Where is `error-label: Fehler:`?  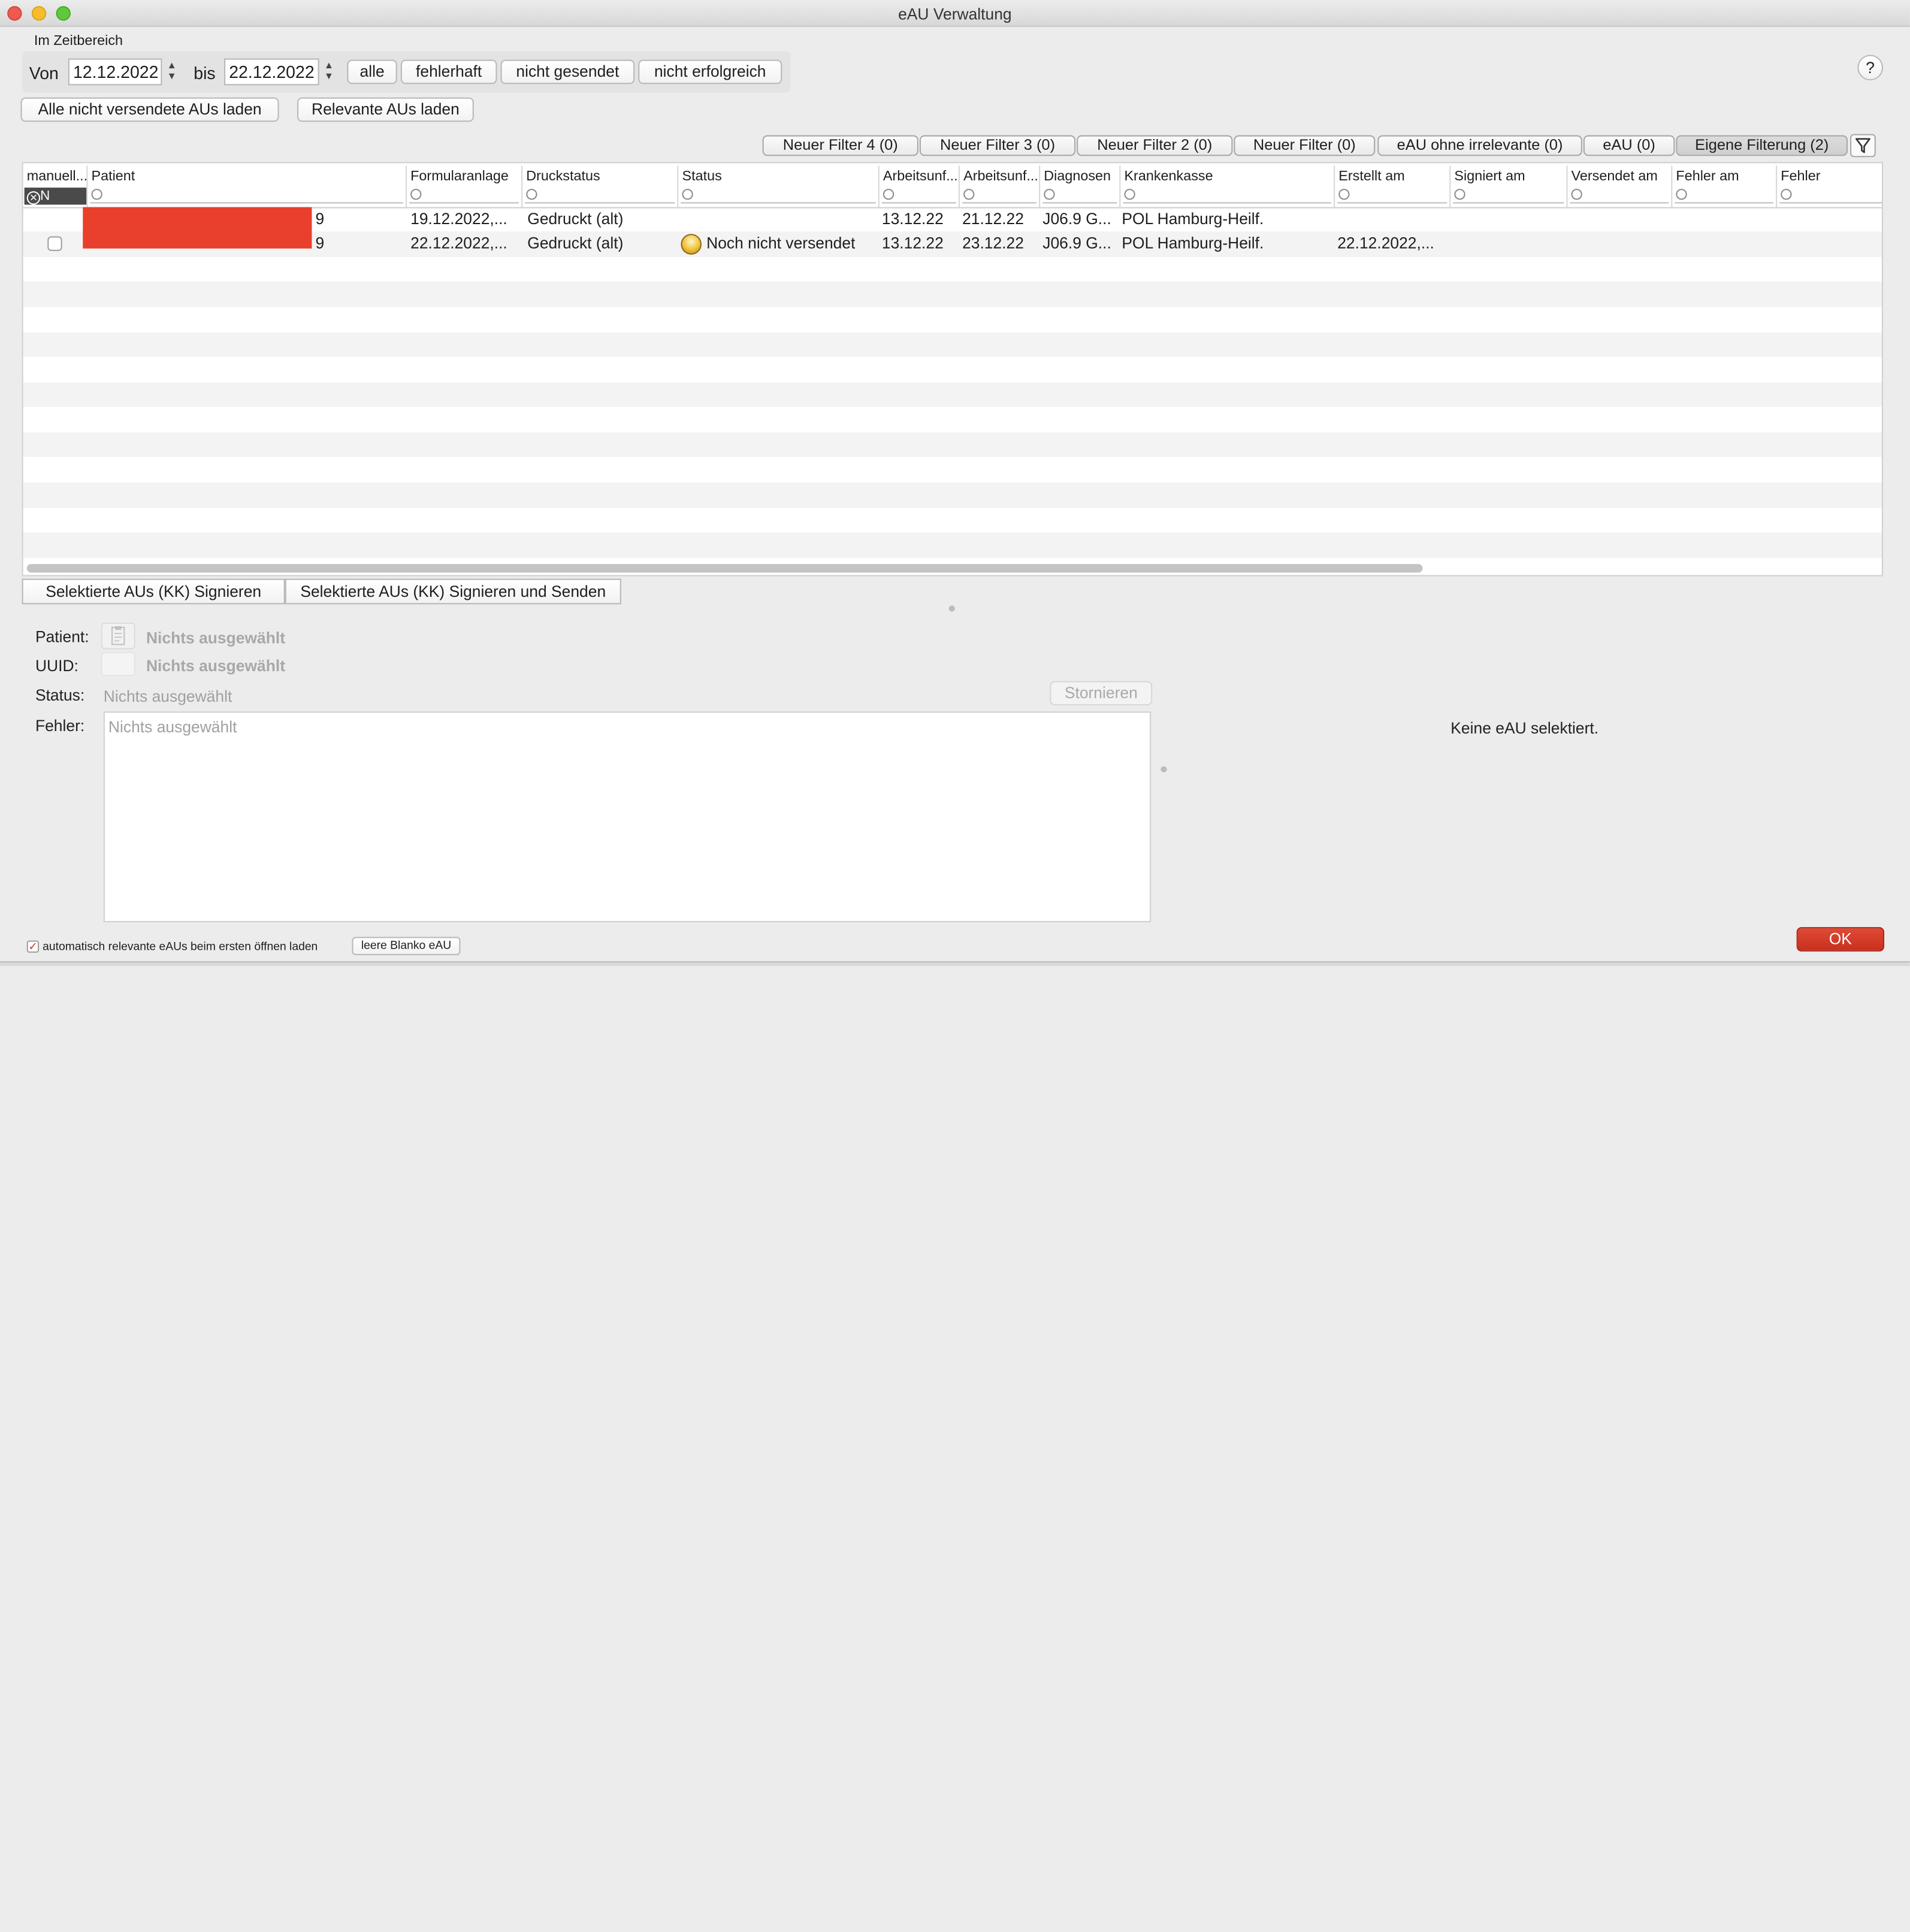
error-label: Fehler: is located at coordinates (60, 725).